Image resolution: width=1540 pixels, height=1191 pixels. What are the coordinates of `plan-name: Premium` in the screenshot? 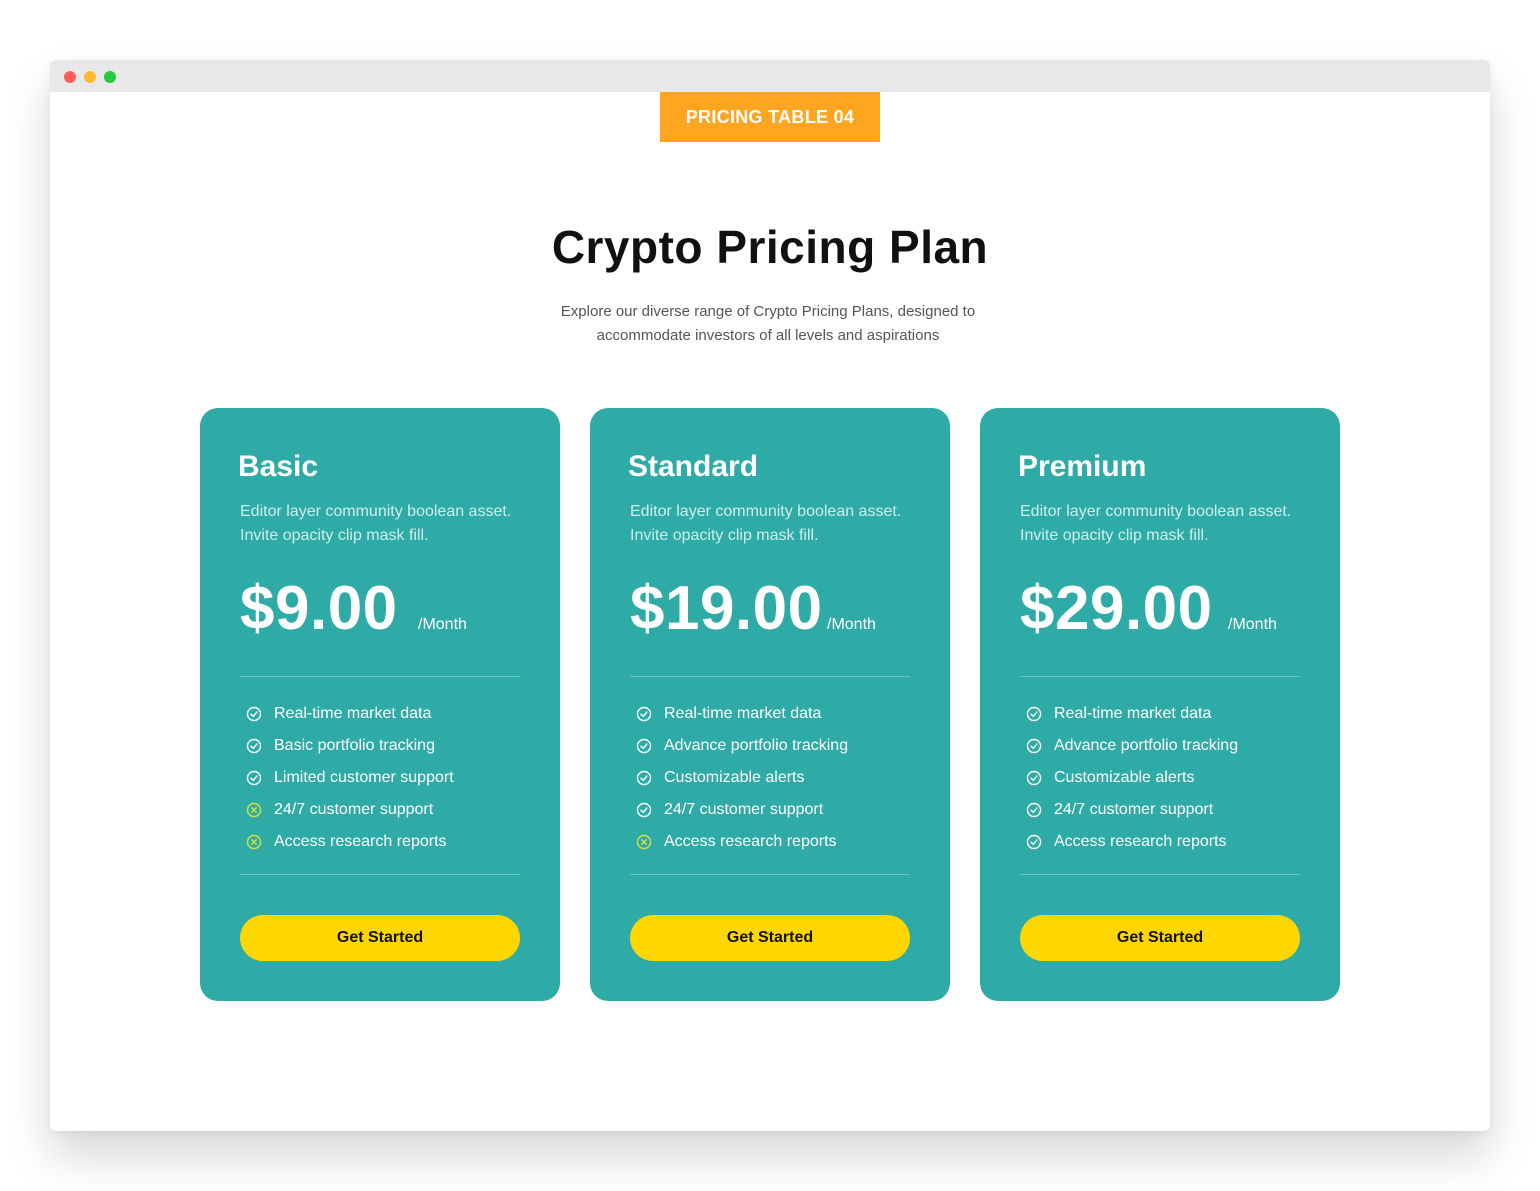 It's located at (1082, 466).